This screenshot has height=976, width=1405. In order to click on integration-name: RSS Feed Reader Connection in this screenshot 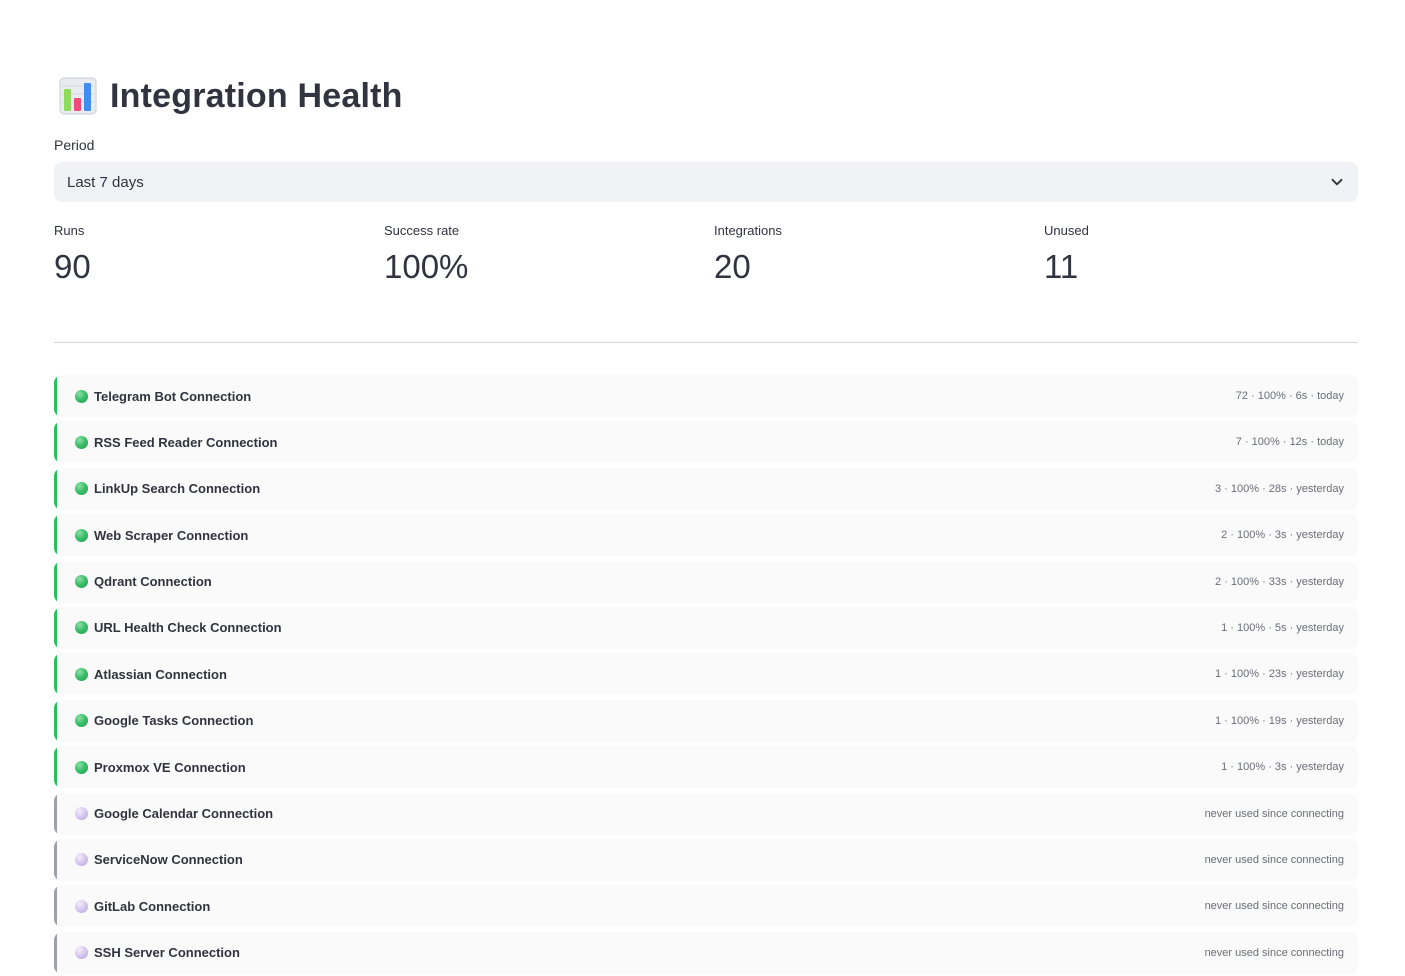, I will do `click(186, 442)`.